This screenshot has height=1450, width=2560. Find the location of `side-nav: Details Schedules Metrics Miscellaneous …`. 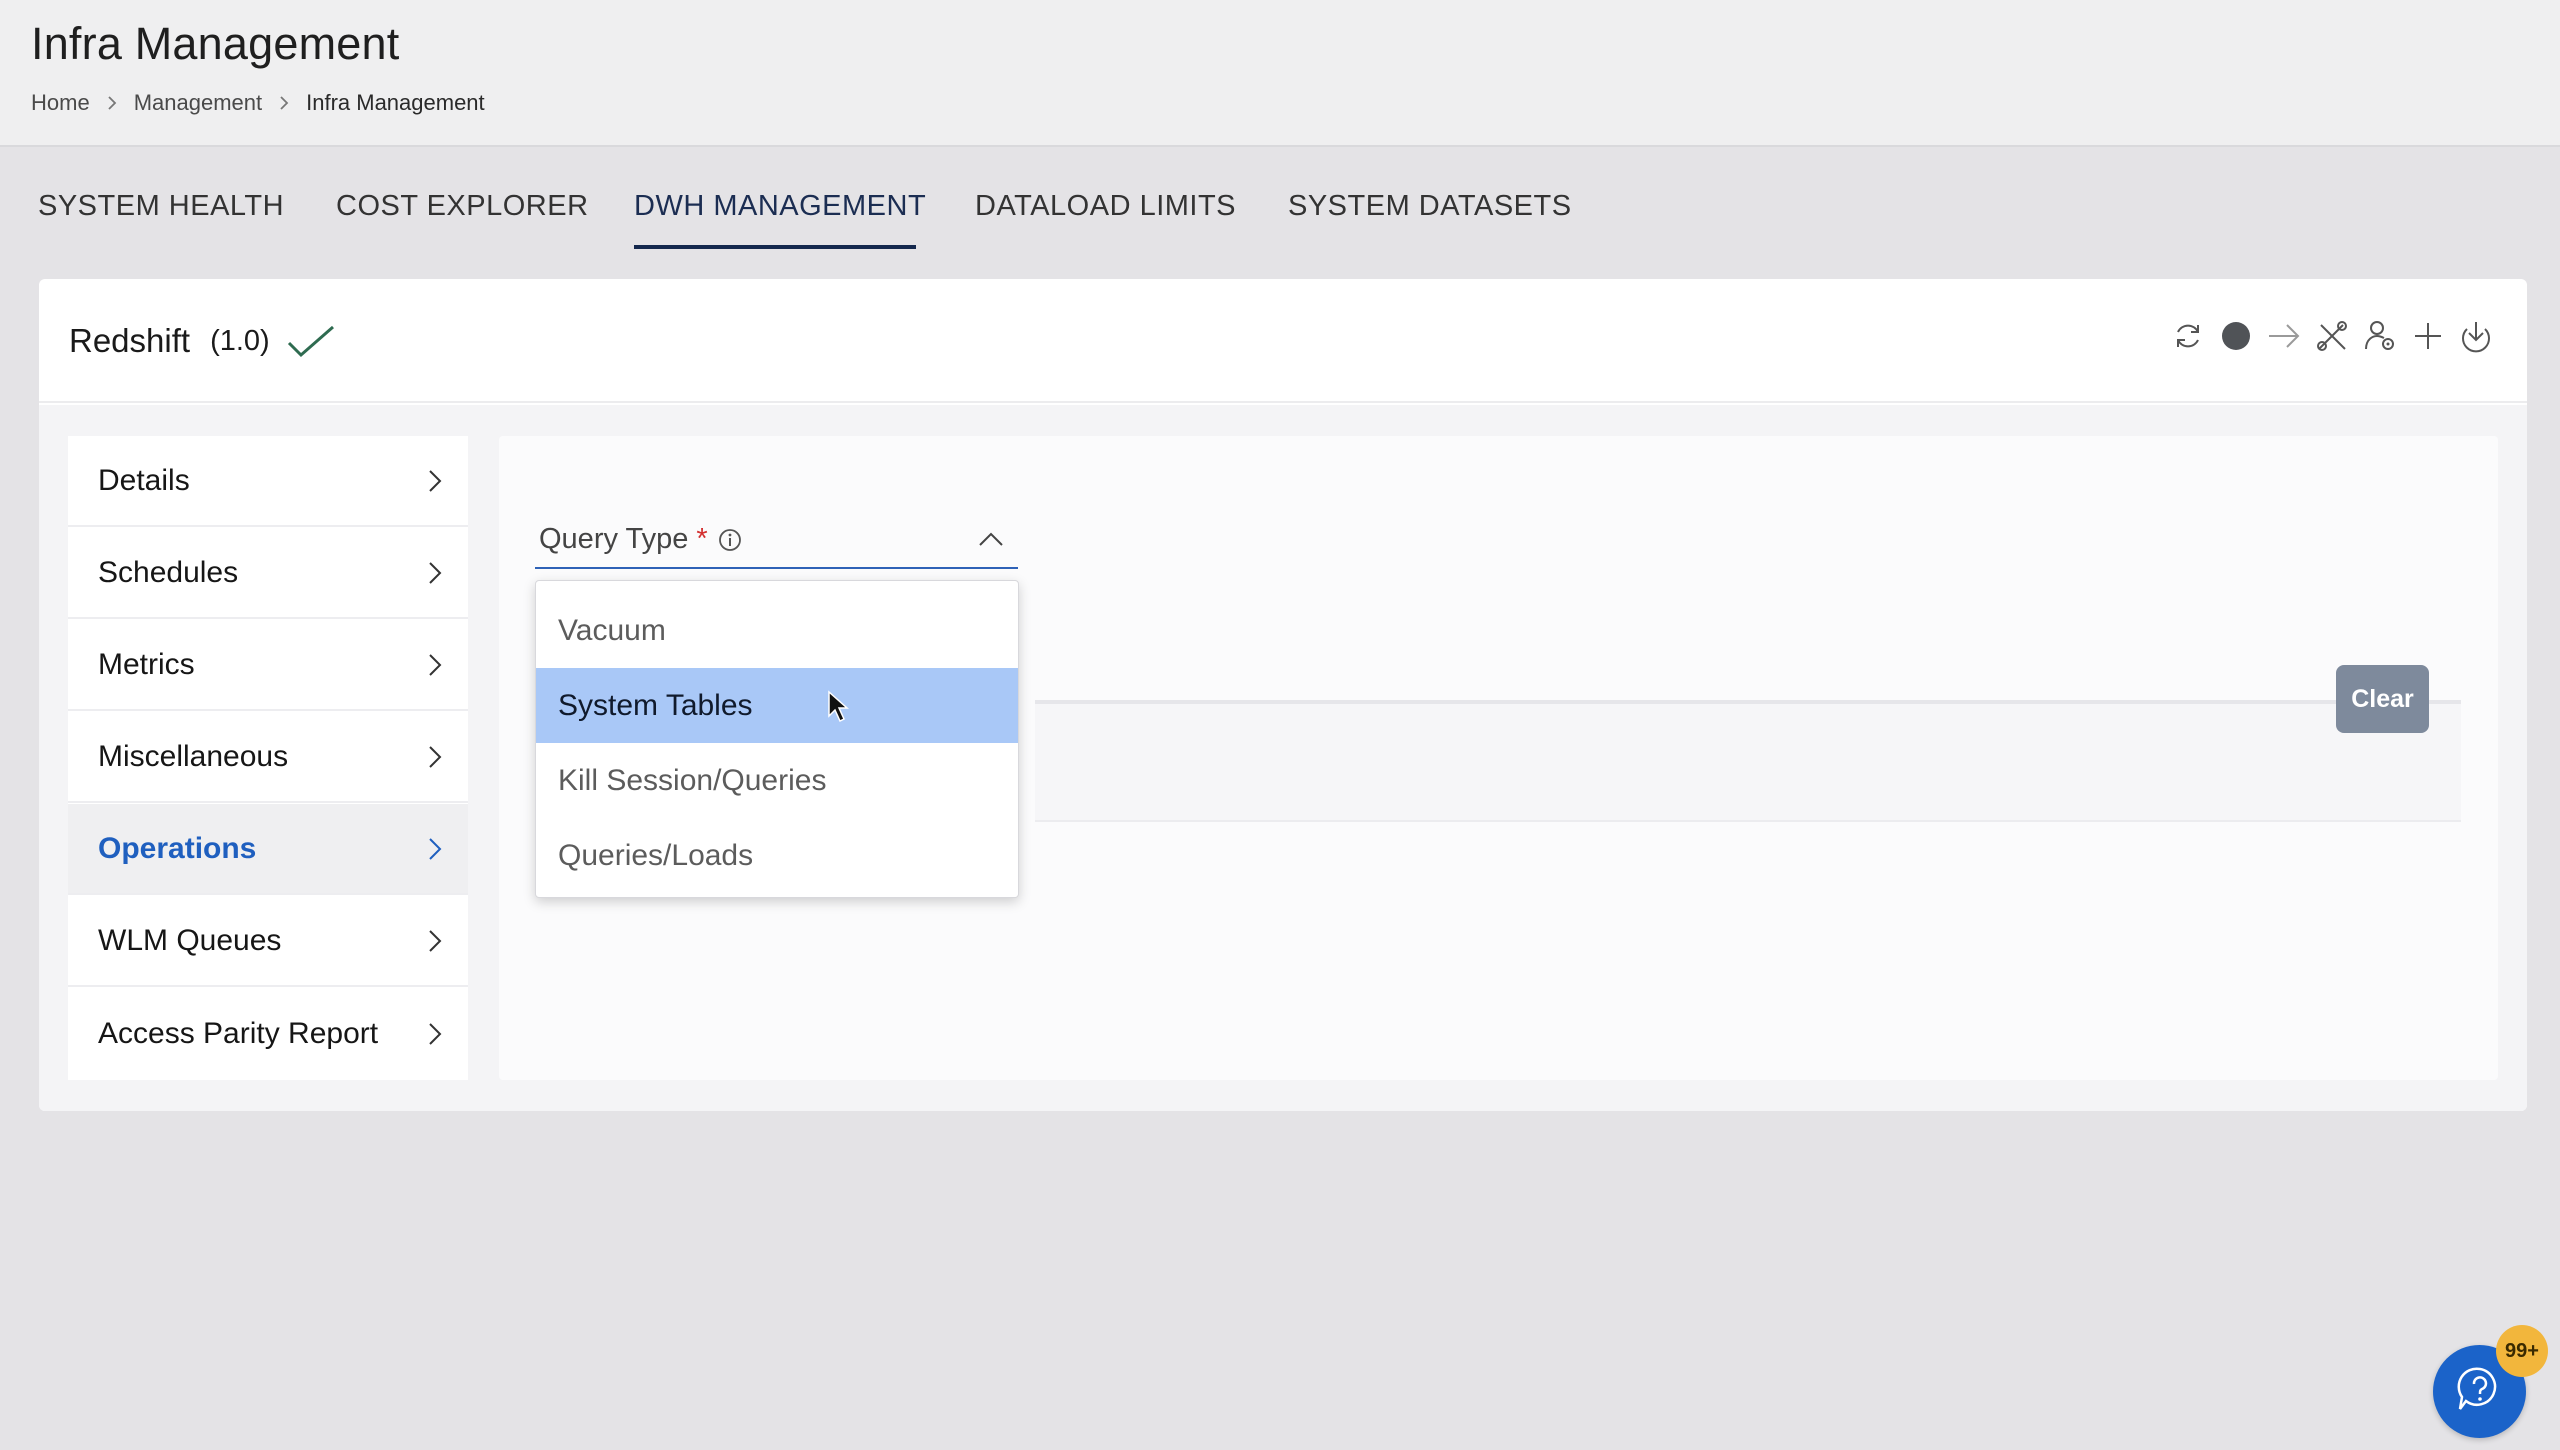

side-nav: Details Schedules Metrics Miscellaneous … is located at coordinates (268, 758).